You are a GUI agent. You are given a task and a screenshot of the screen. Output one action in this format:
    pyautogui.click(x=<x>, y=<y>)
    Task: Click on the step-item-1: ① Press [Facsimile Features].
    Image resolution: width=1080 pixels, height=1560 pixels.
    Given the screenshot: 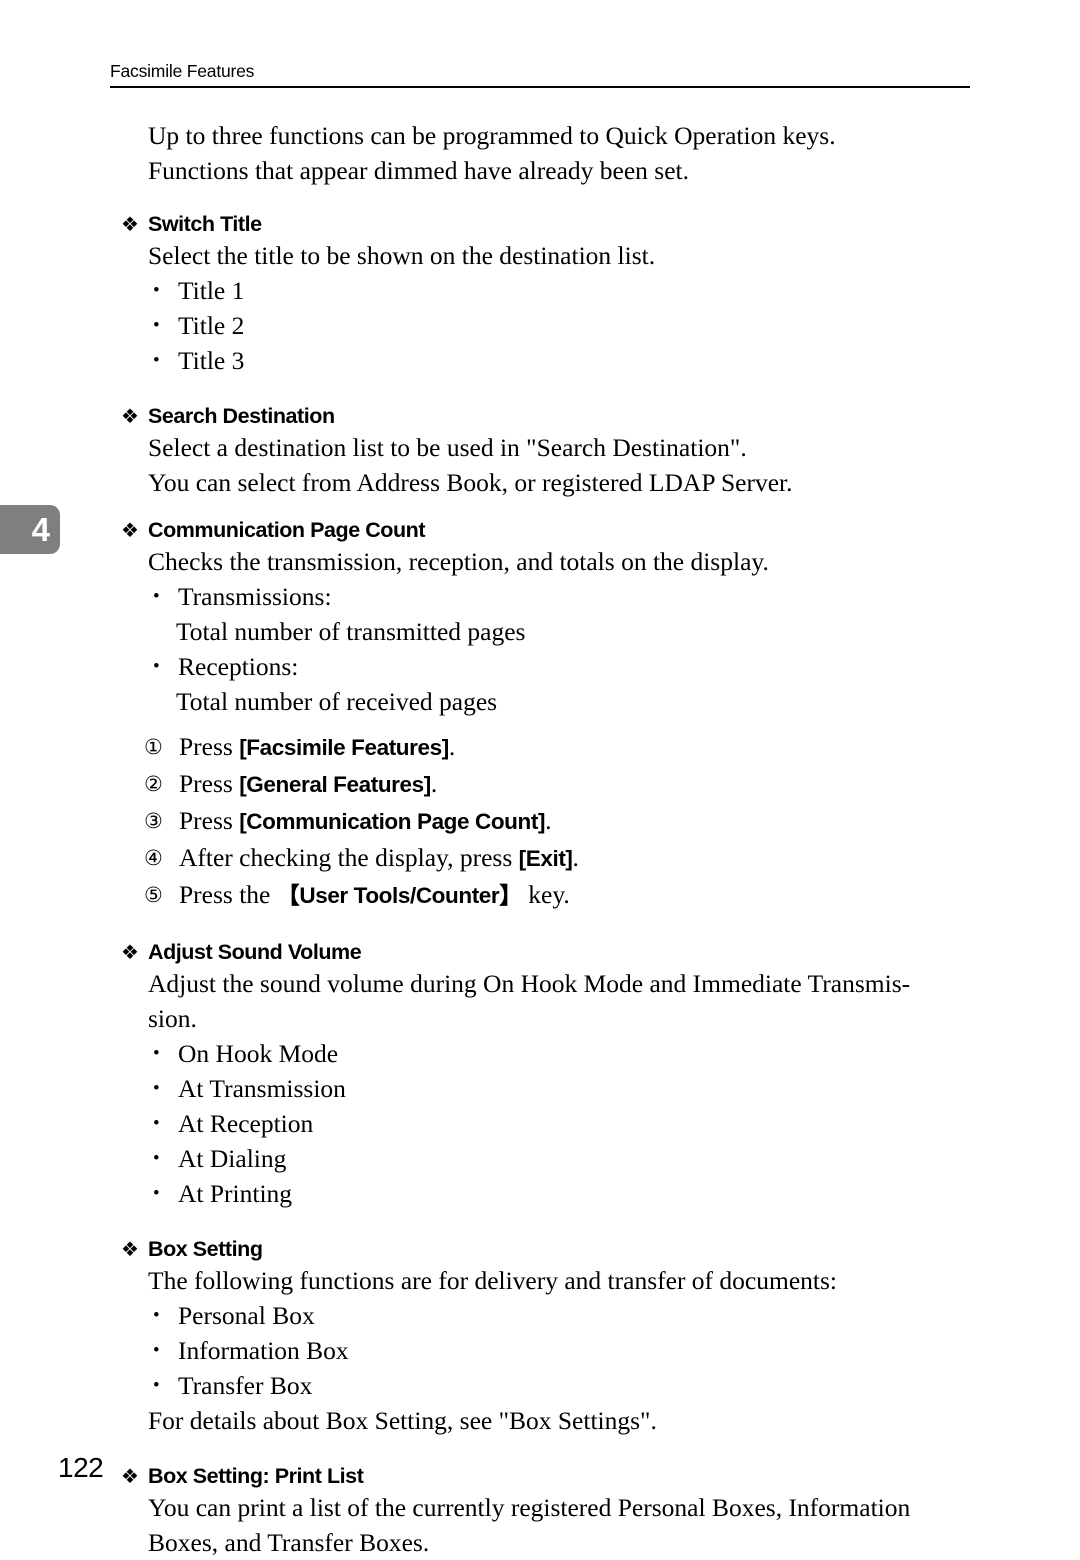 What is the action you would take?
    pyautogui.click(x=562, y=747)
    